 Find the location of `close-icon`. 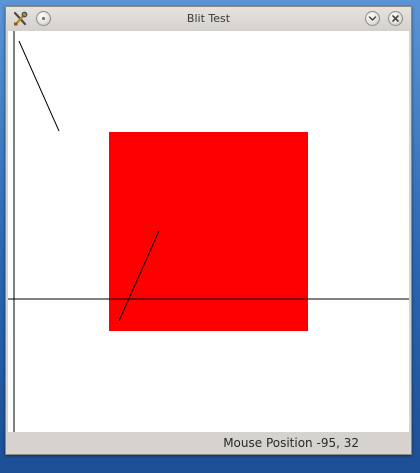

close-icon is located at coordinates (395, 18).